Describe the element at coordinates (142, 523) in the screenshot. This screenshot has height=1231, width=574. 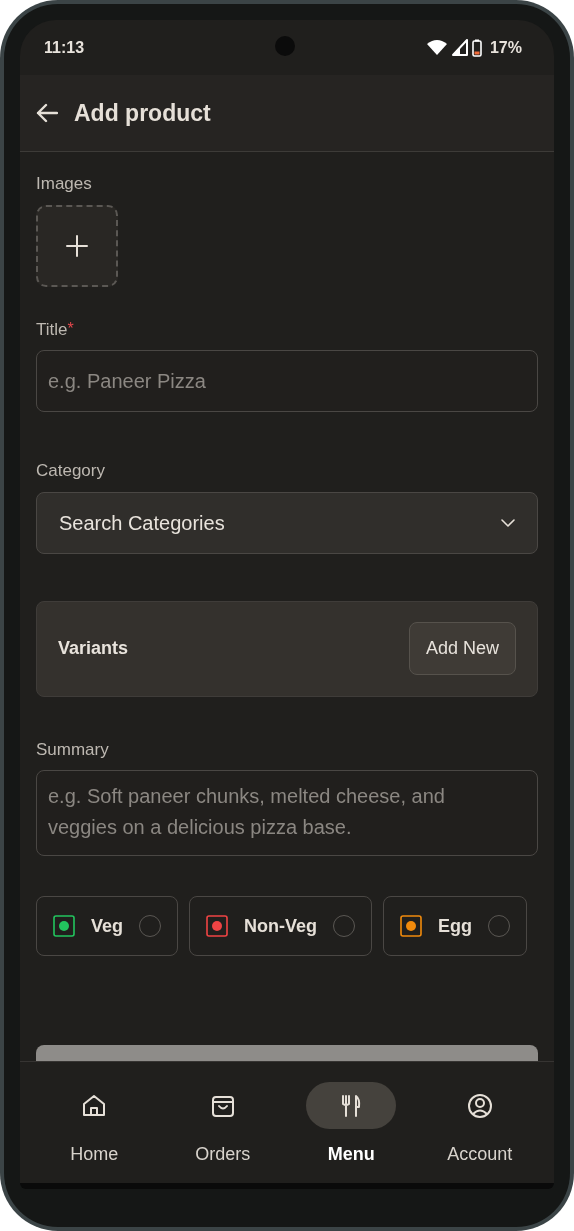
I see `dropdown-placeholder: Search Categories` at that location.